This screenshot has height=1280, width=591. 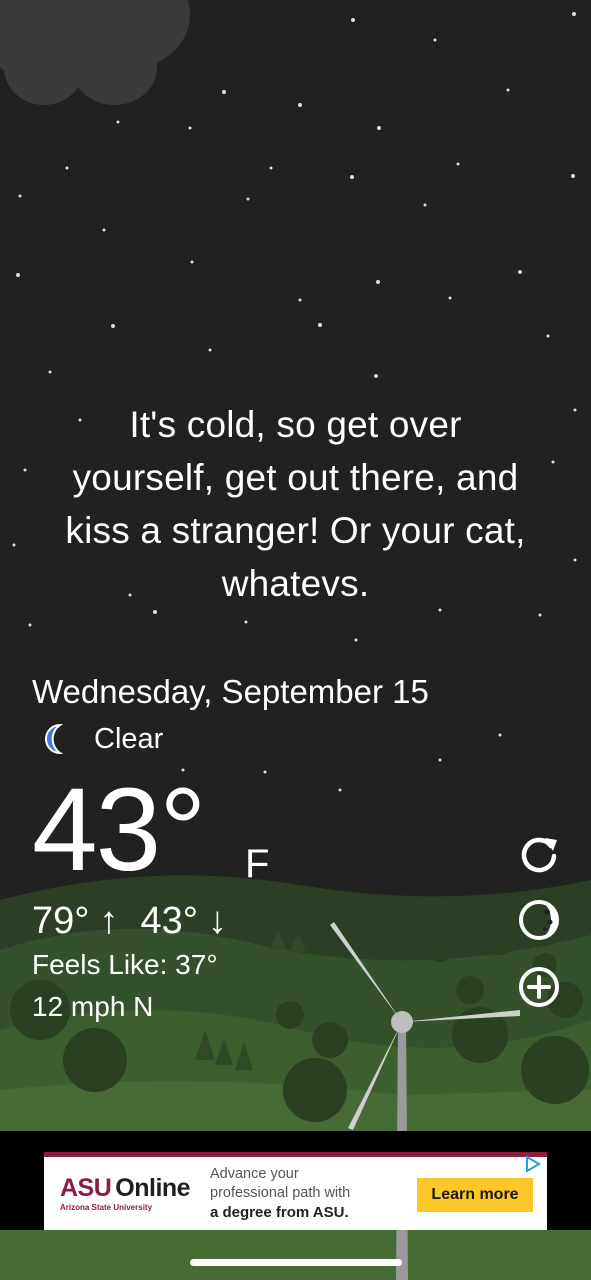 I want to click on arrow-up-icon: ↑, so click(x=109, y=921).